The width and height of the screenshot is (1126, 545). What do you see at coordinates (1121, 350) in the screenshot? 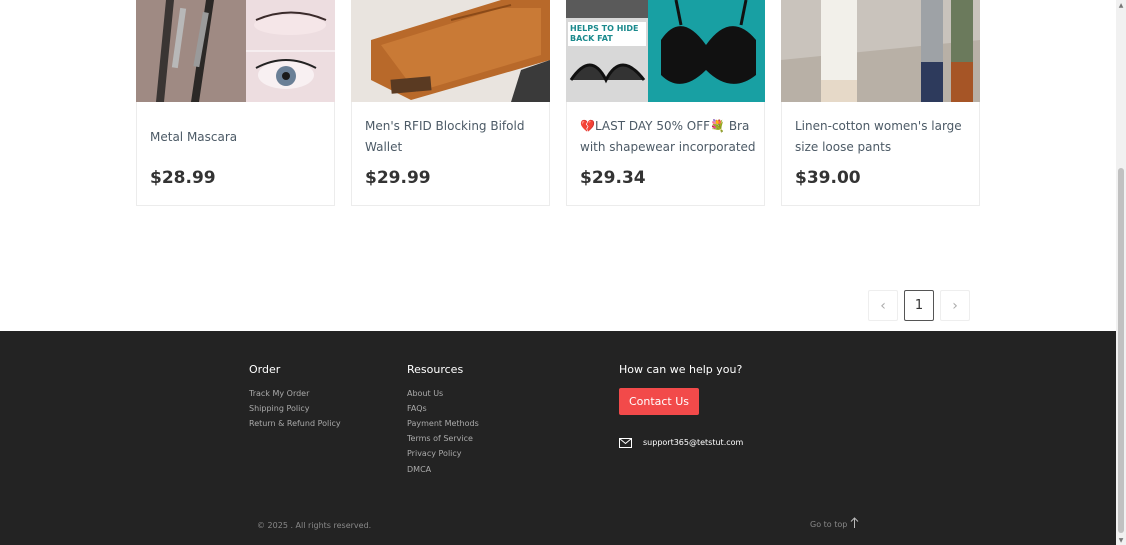
I see `scrollbar-thumb` at bounding box center [1121, 350].